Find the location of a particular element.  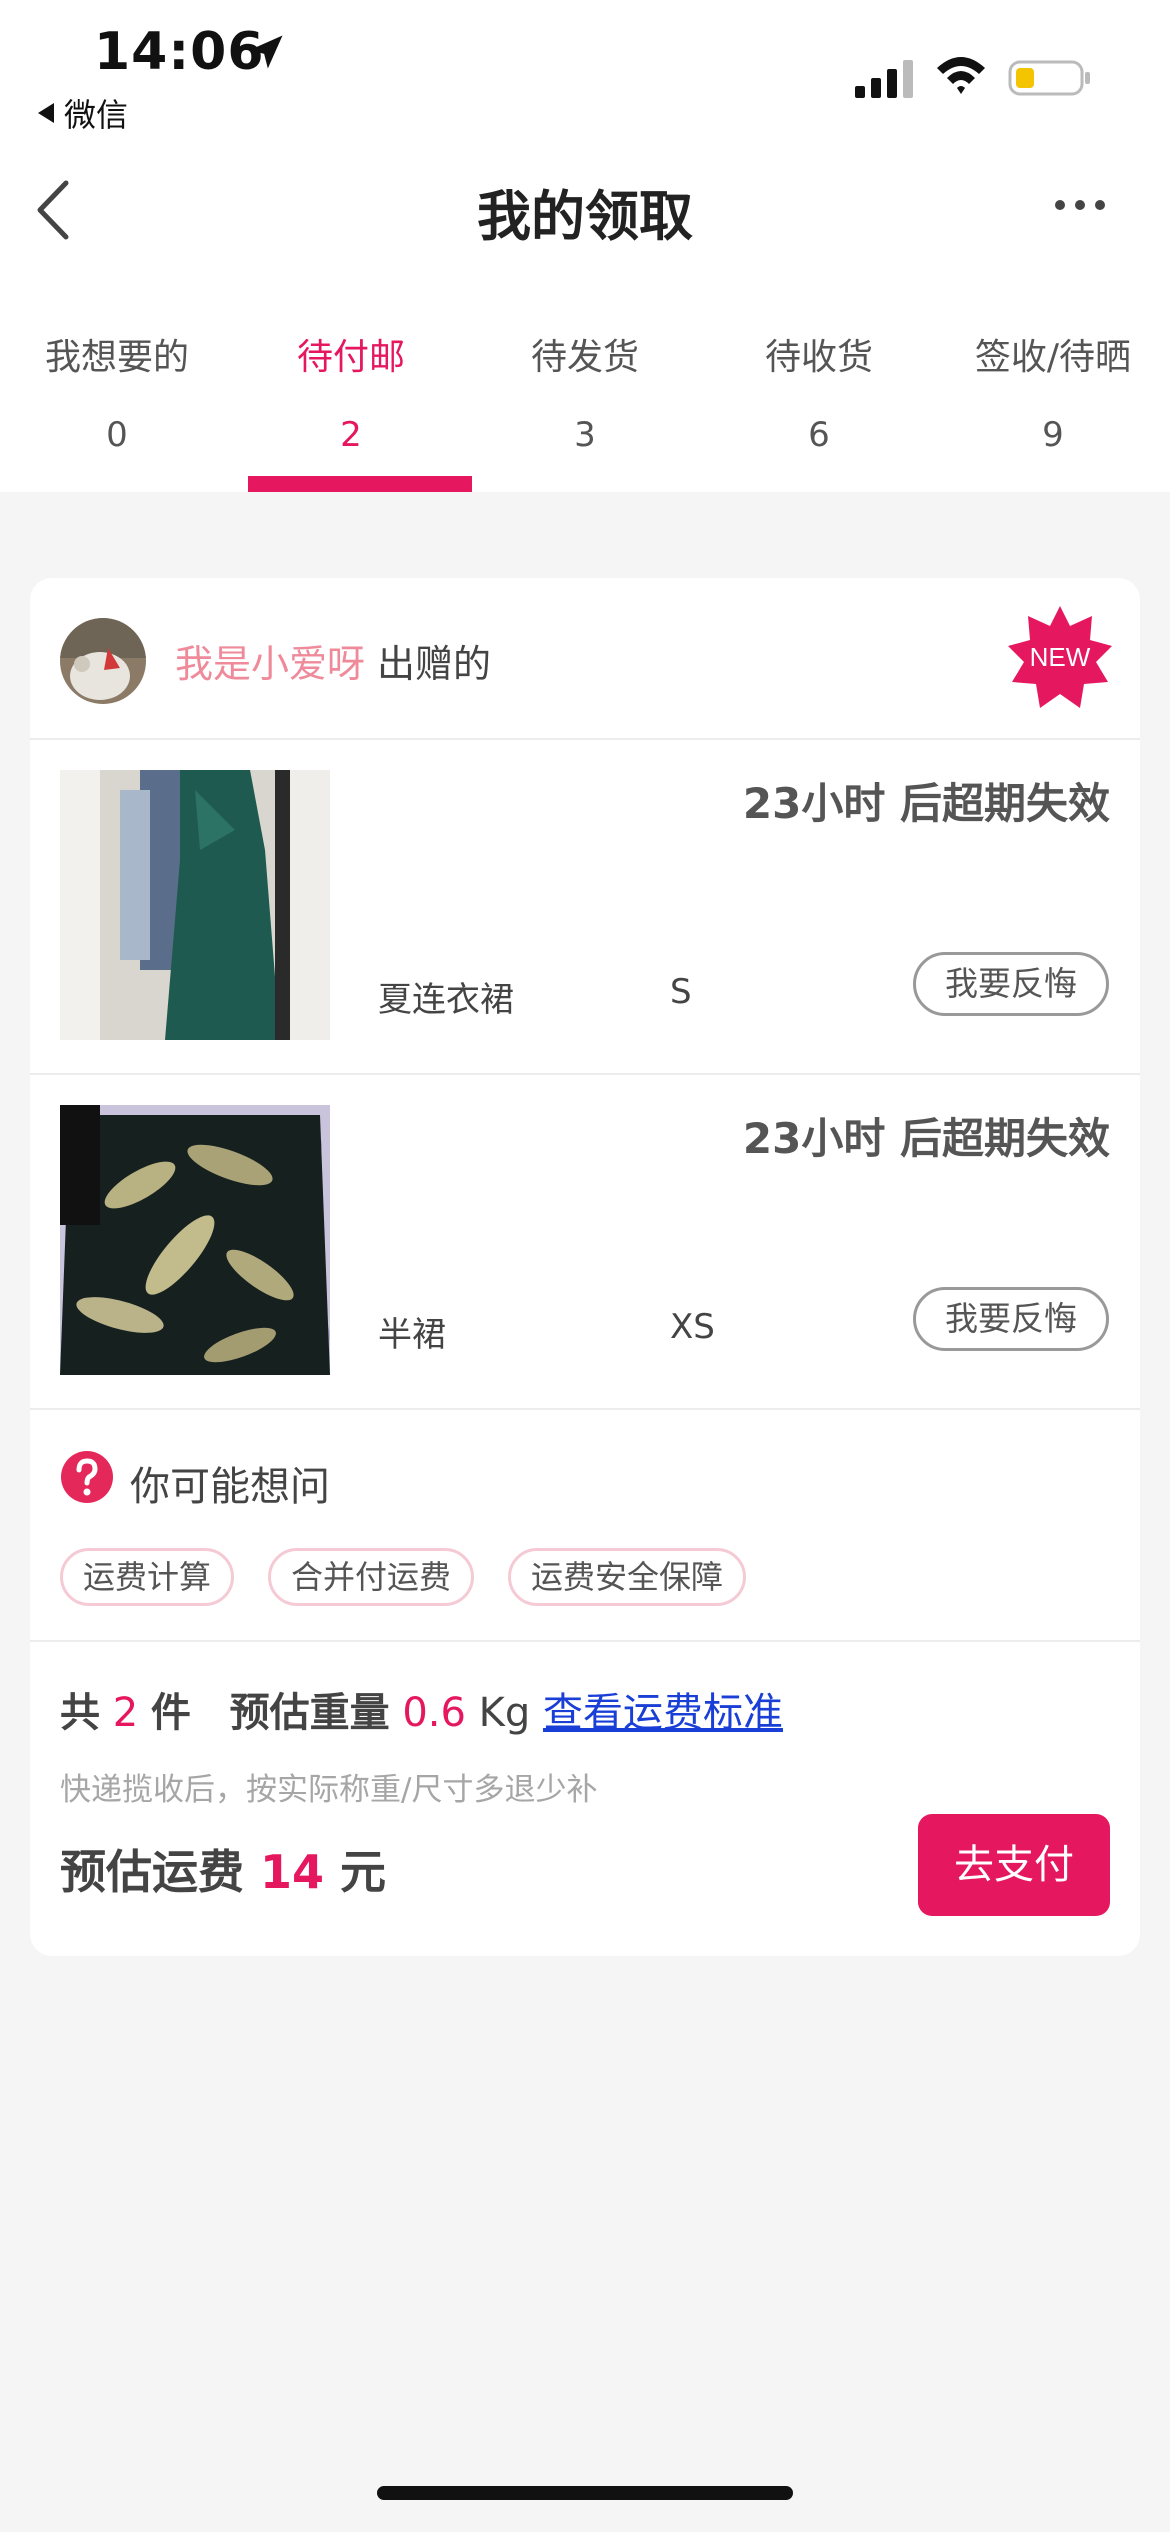

tab-count: 0 is located at coordinates (117, 435).